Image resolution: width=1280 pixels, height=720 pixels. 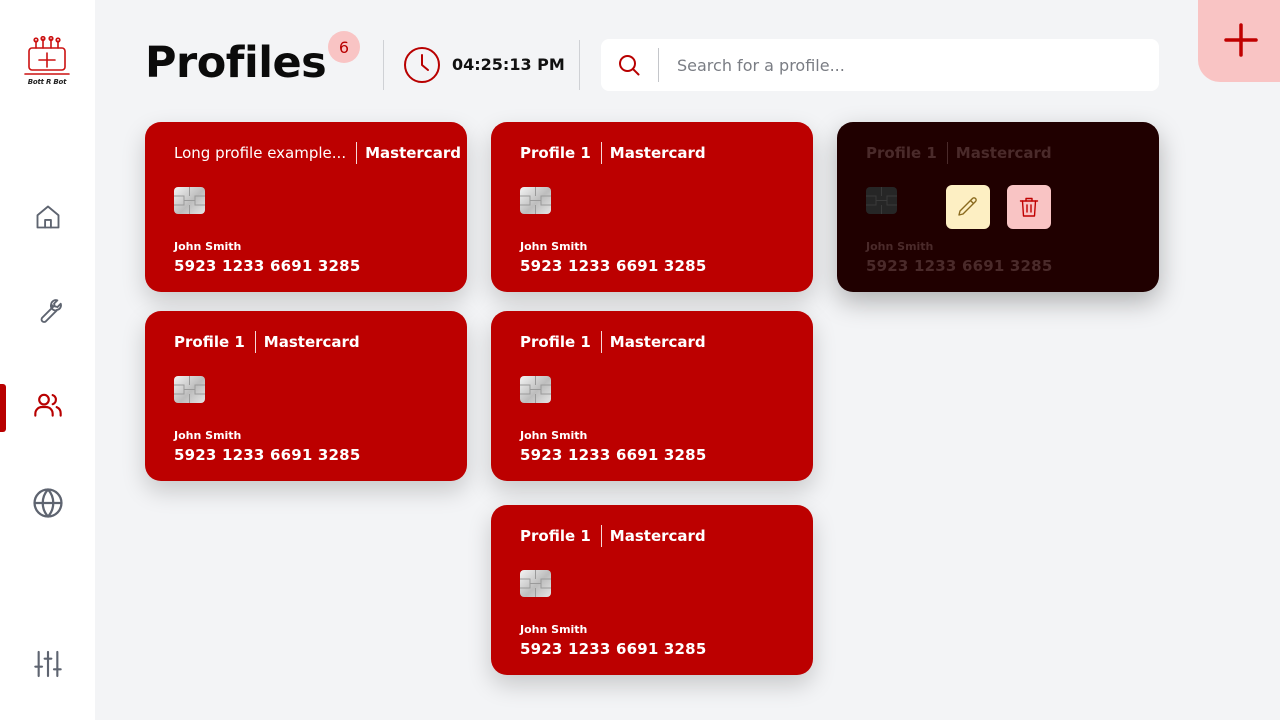 I want to click on search-icon, so click(x=629, y=65).